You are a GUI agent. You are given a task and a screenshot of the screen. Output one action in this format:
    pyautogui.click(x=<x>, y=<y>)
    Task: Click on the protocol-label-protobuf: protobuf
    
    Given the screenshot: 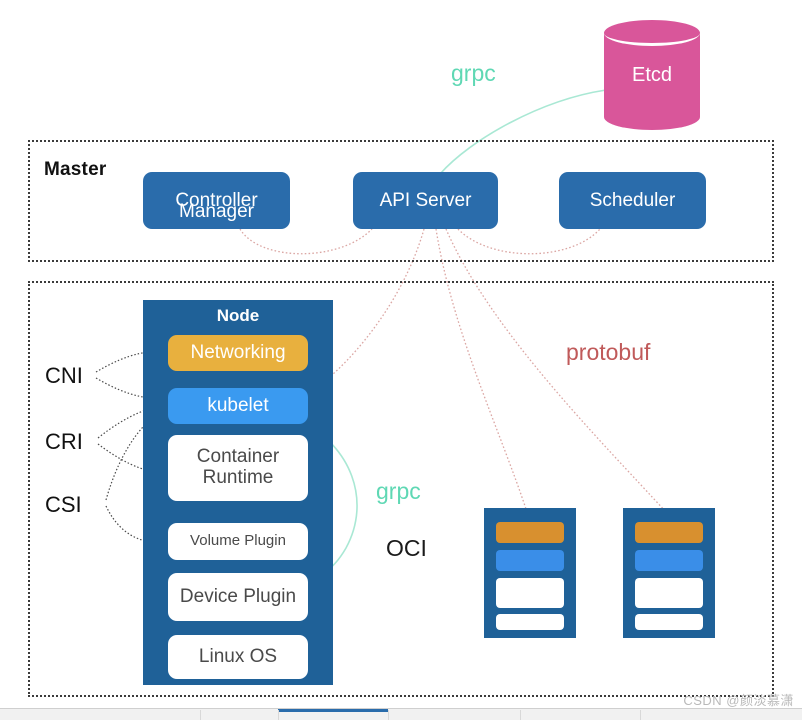 What is the action you would take?
    pyautogui.click(x=608, y=352)
    